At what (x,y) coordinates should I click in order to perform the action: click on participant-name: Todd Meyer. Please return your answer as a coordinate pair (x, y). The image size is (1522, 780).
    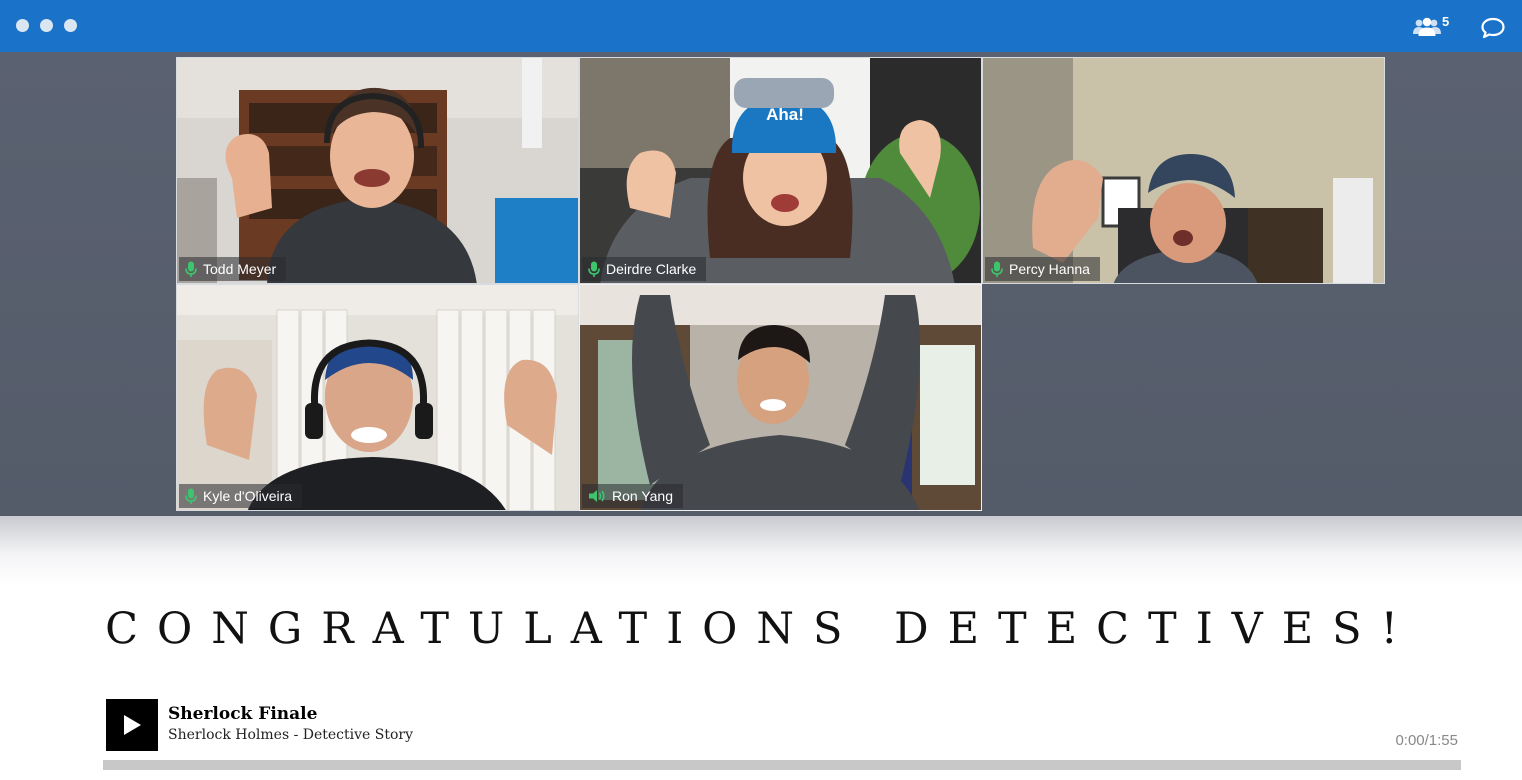
    Looking at the image, I should click on (240, 269).